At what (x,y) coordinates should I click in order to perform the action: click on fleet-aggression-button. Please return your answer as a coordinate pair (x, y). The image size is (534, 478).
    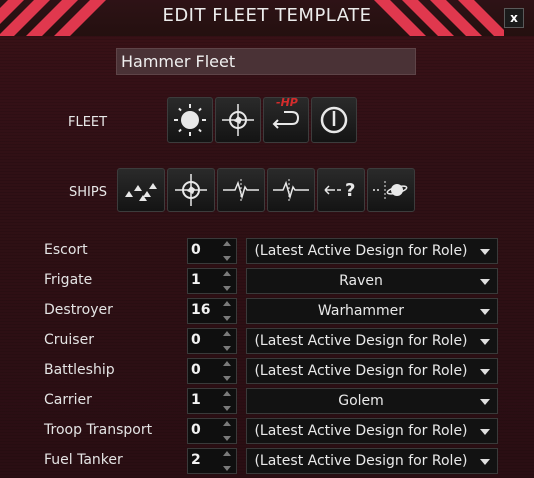
    Looking at the image, I should click on (190, 120).